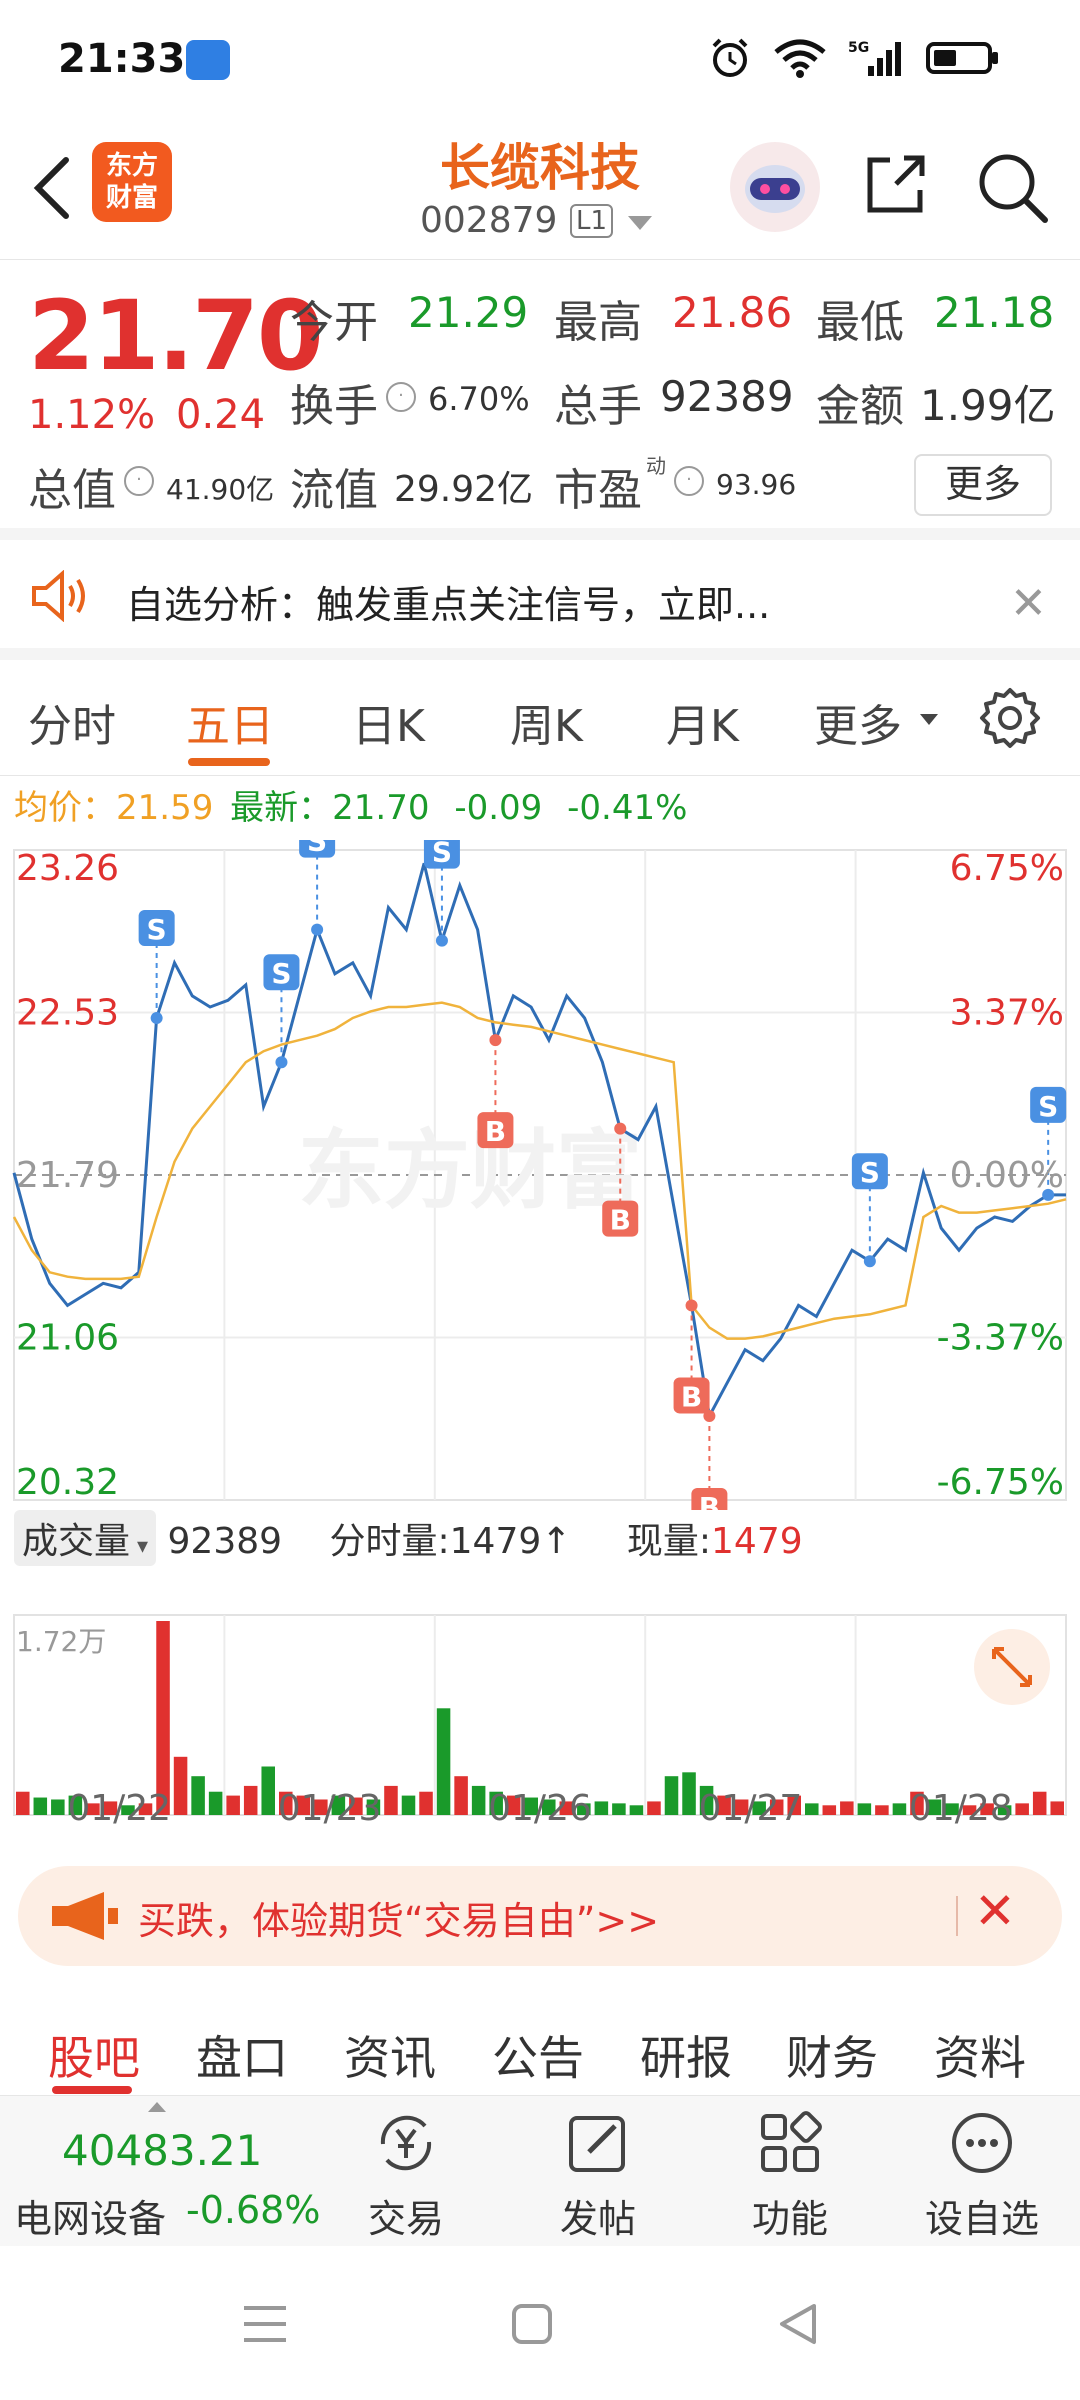 The width and height of the screenshot is (1080, 2400). What do you see at coordinates (94, 2055) in the screenshot?
I see `tab-guba: 股吧` at bounding box center [94, 2055].